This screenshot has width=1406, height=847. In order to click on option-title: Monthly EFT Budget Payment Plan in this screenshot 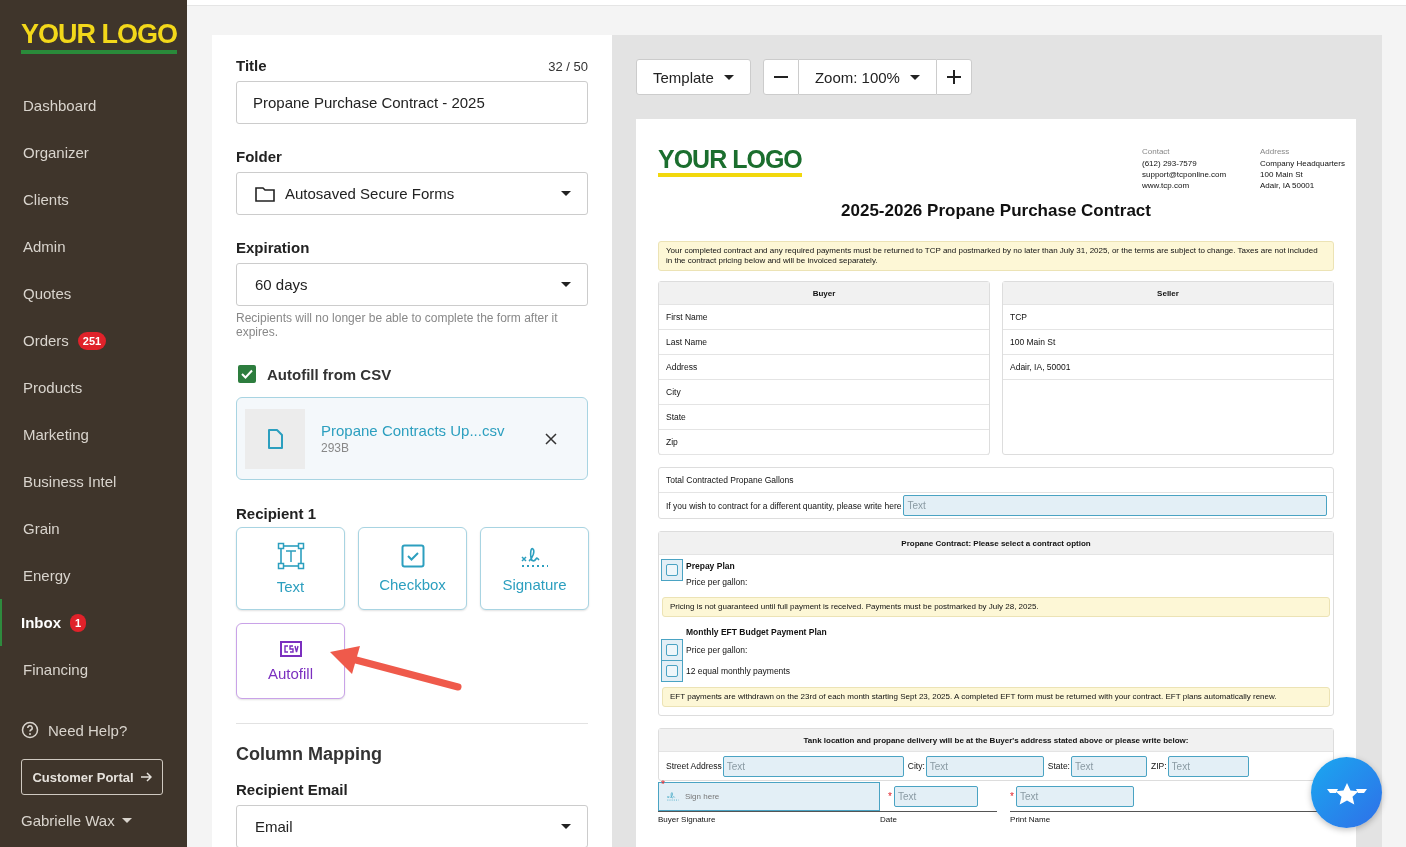, I will do `click(756, 632)`.